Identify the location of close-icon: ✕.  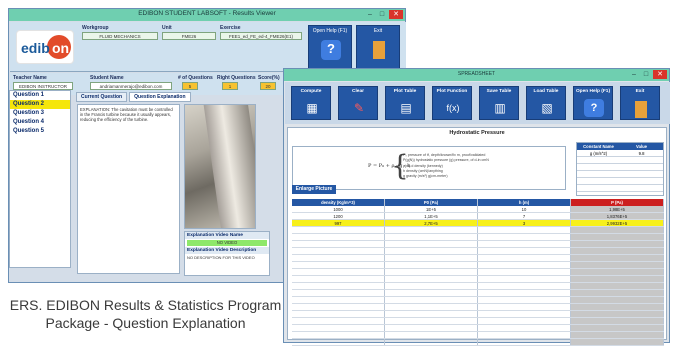
(660, 74).